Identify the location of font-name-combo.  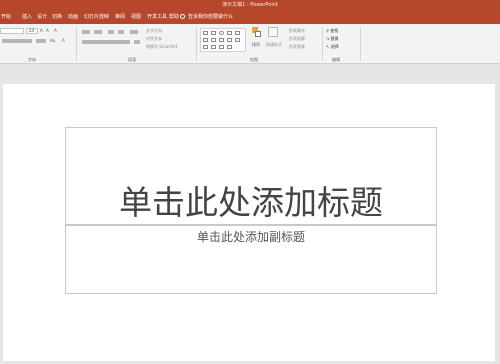
(12, 31).